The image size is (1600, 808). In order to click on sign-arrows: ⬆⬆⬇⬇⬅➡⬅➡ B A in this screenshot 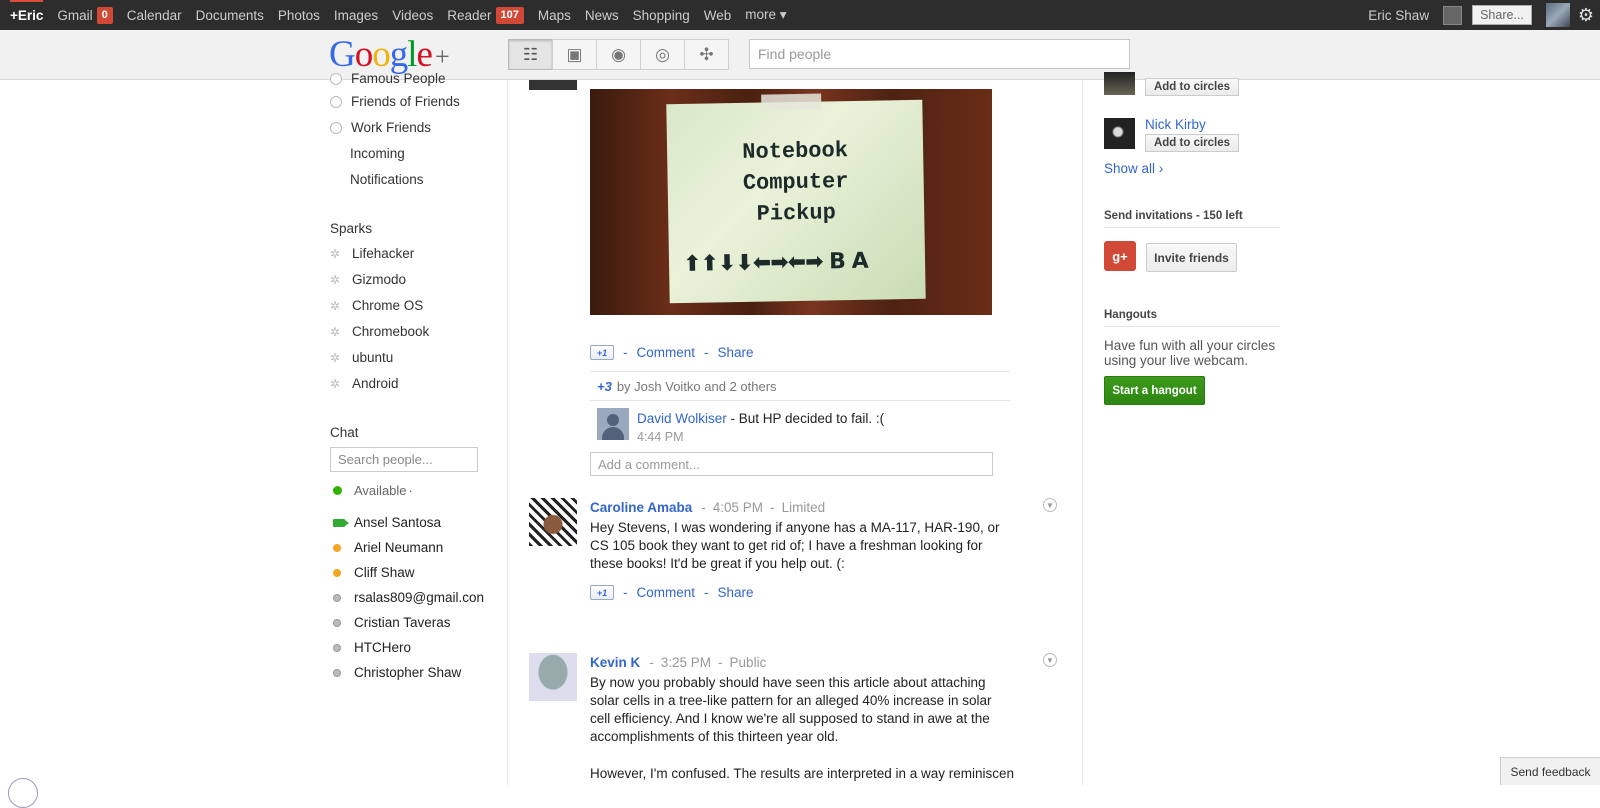, I will do `click(775, 262)`.